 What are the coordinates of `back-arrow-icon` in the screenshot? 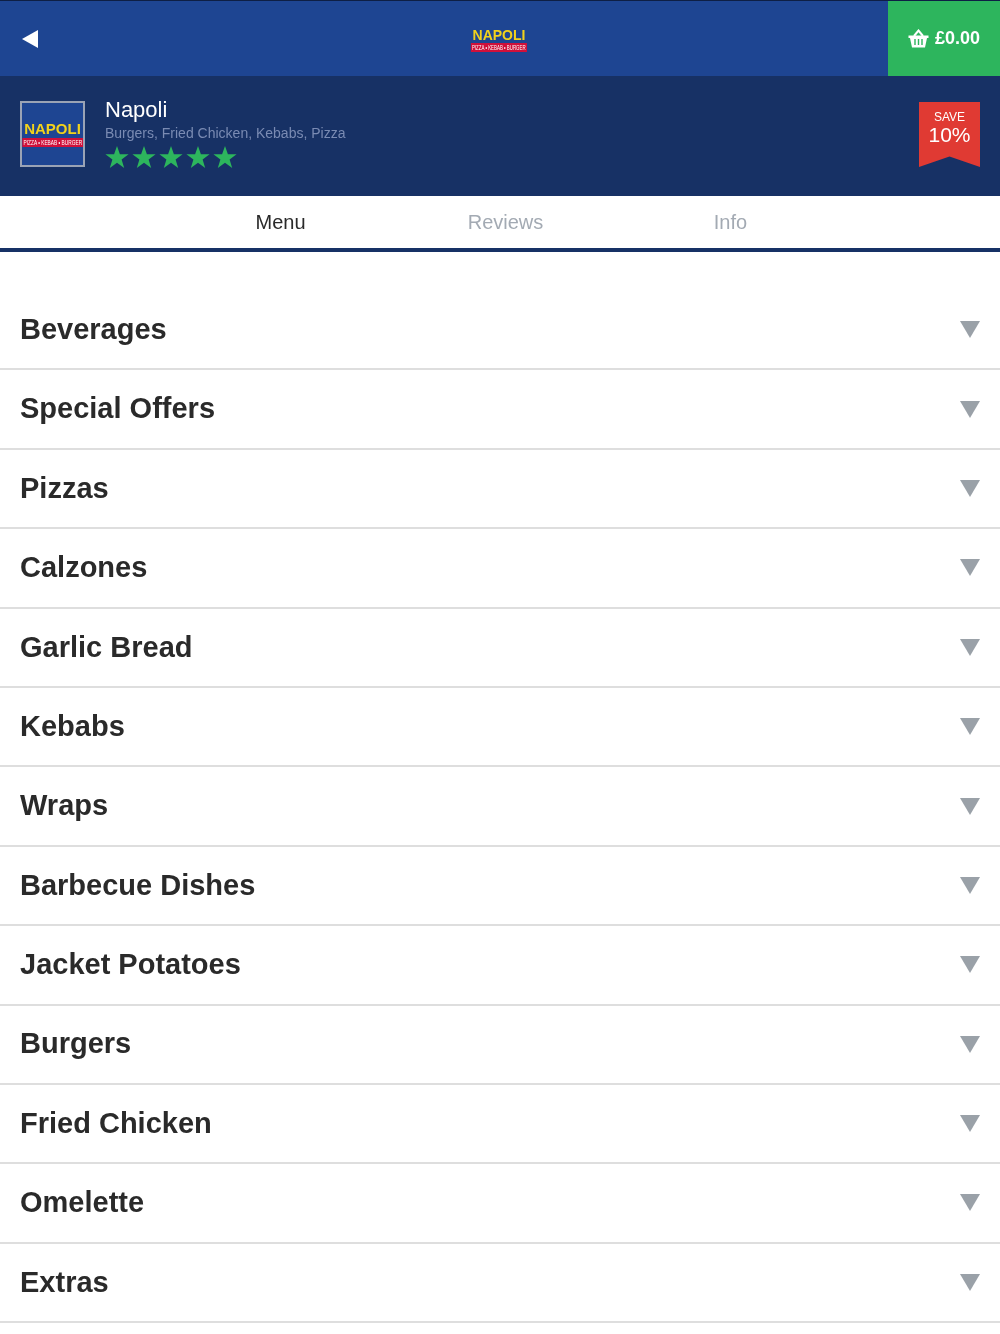 It's located at (30, 38).